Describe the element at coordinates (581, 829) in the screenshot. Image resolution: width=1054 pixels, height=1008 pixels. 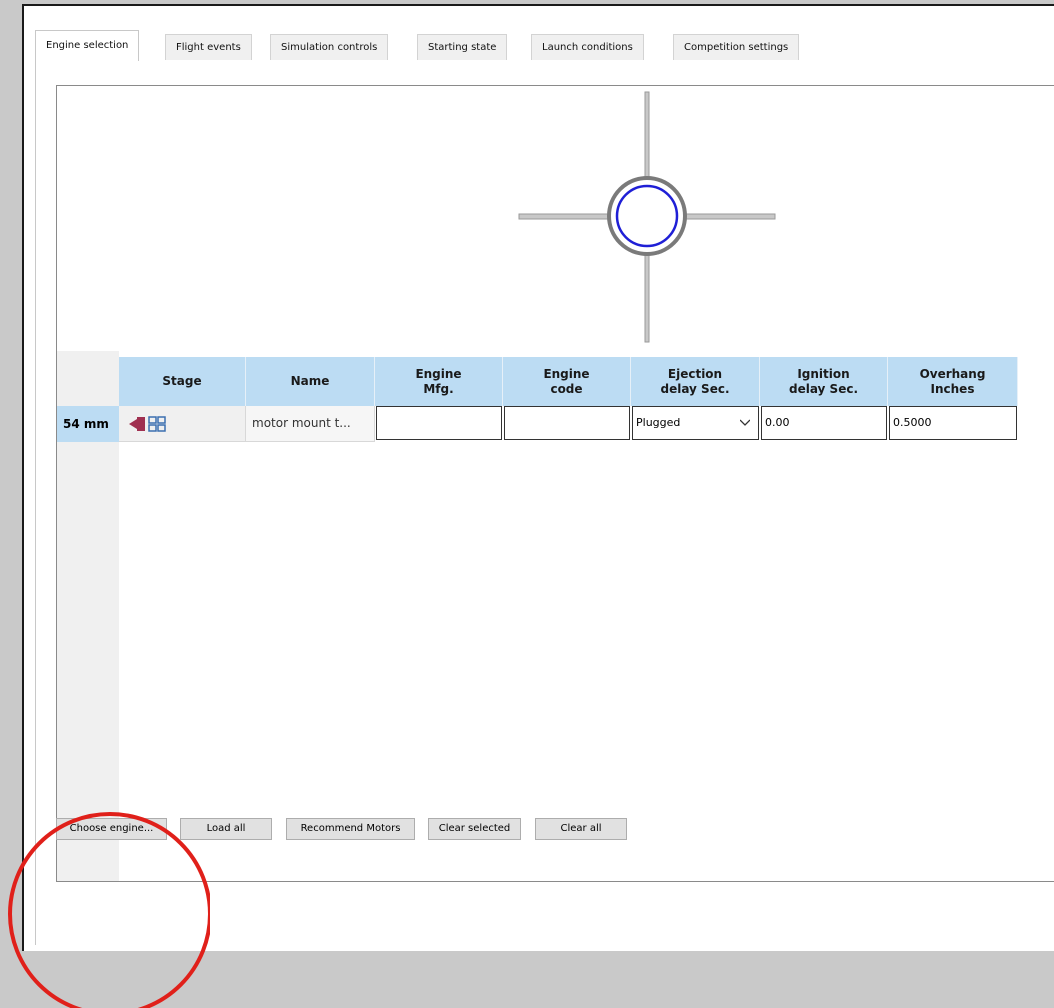
I see `clear-all-button: Clear all` at that location.